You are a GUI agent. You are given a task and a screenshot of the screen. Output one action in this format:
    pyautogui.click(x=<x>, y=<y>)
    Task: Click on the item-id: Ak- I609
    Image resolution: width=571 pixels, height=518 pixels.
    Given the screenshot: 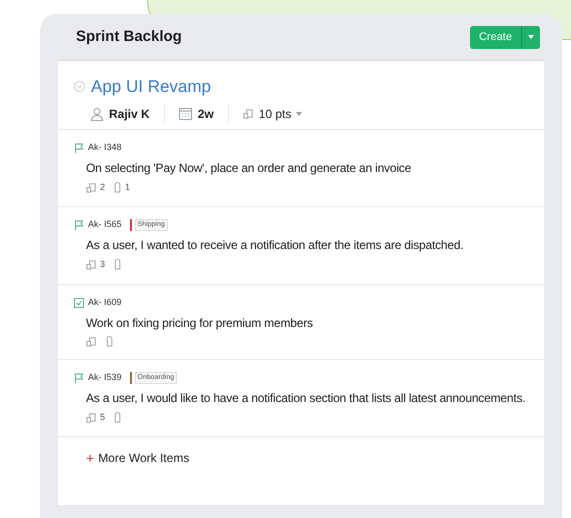 What is the action you would take?
    pyautogui.click(x=105, y=303)
    